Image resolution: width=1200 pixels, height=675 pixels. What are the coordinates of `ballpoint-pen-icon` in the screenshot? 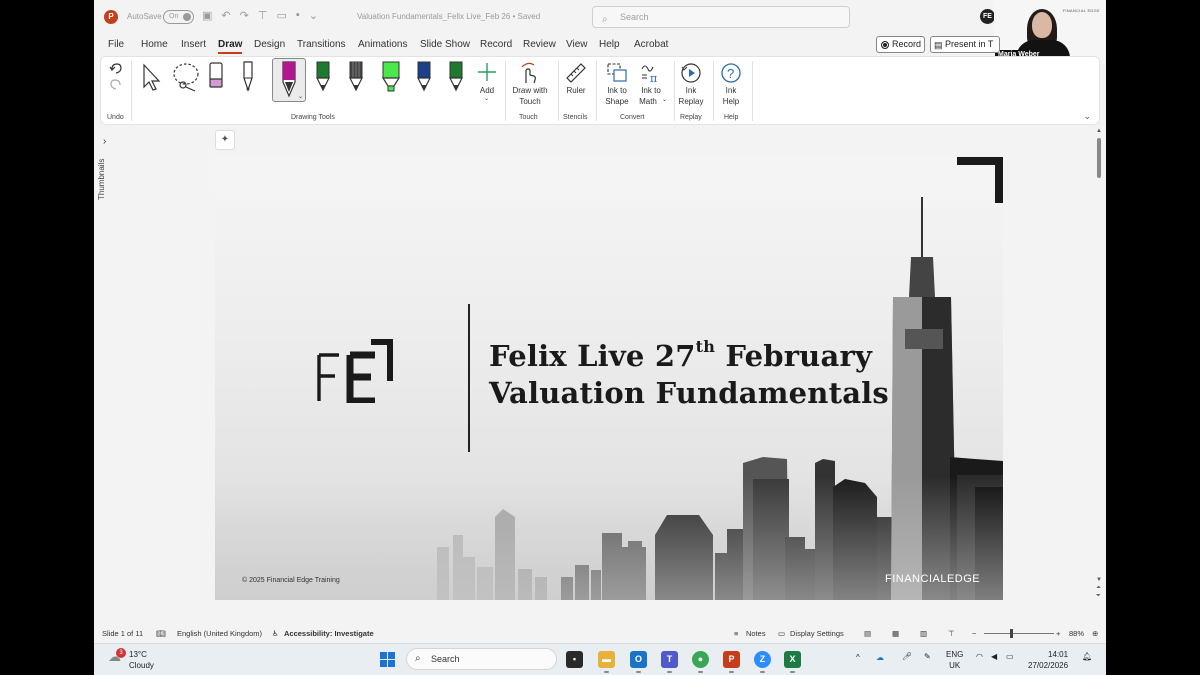 It's located at (248, 77).